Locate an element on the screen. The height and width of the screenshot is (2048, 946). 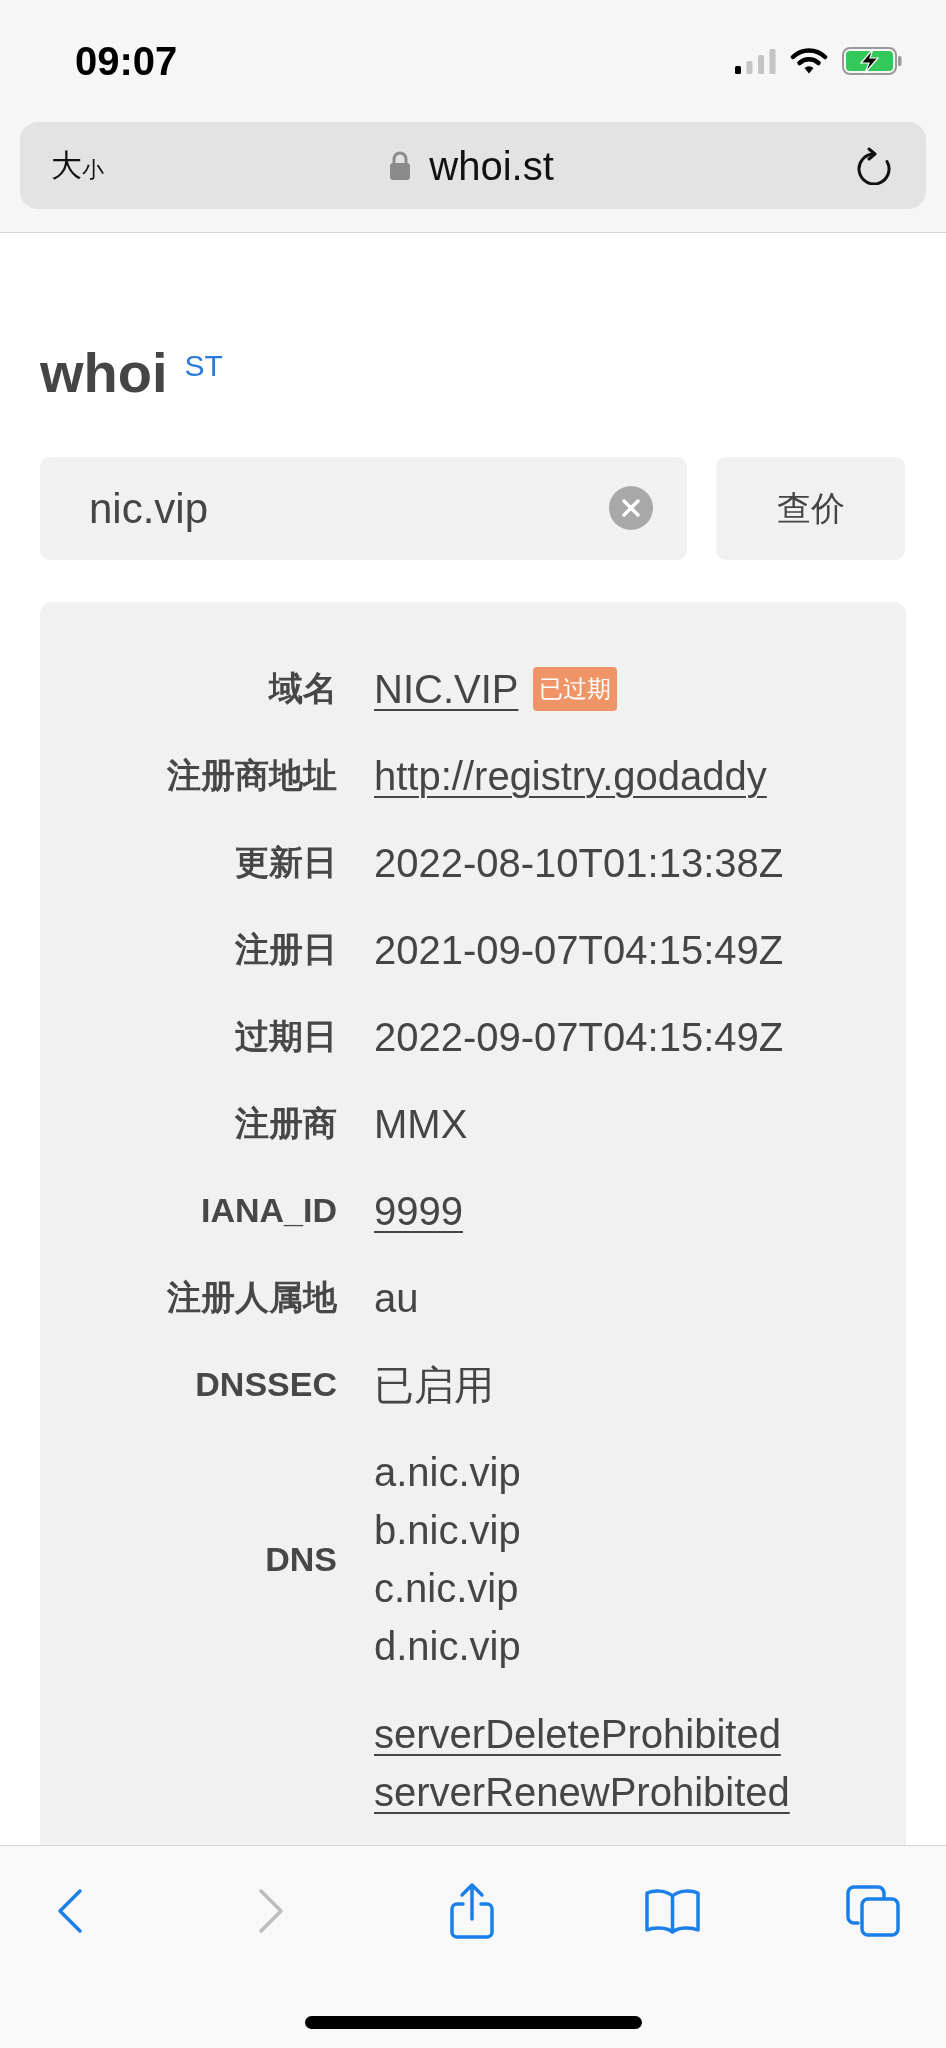
field-label: 注册商 is located at coordinates (286, 1123).